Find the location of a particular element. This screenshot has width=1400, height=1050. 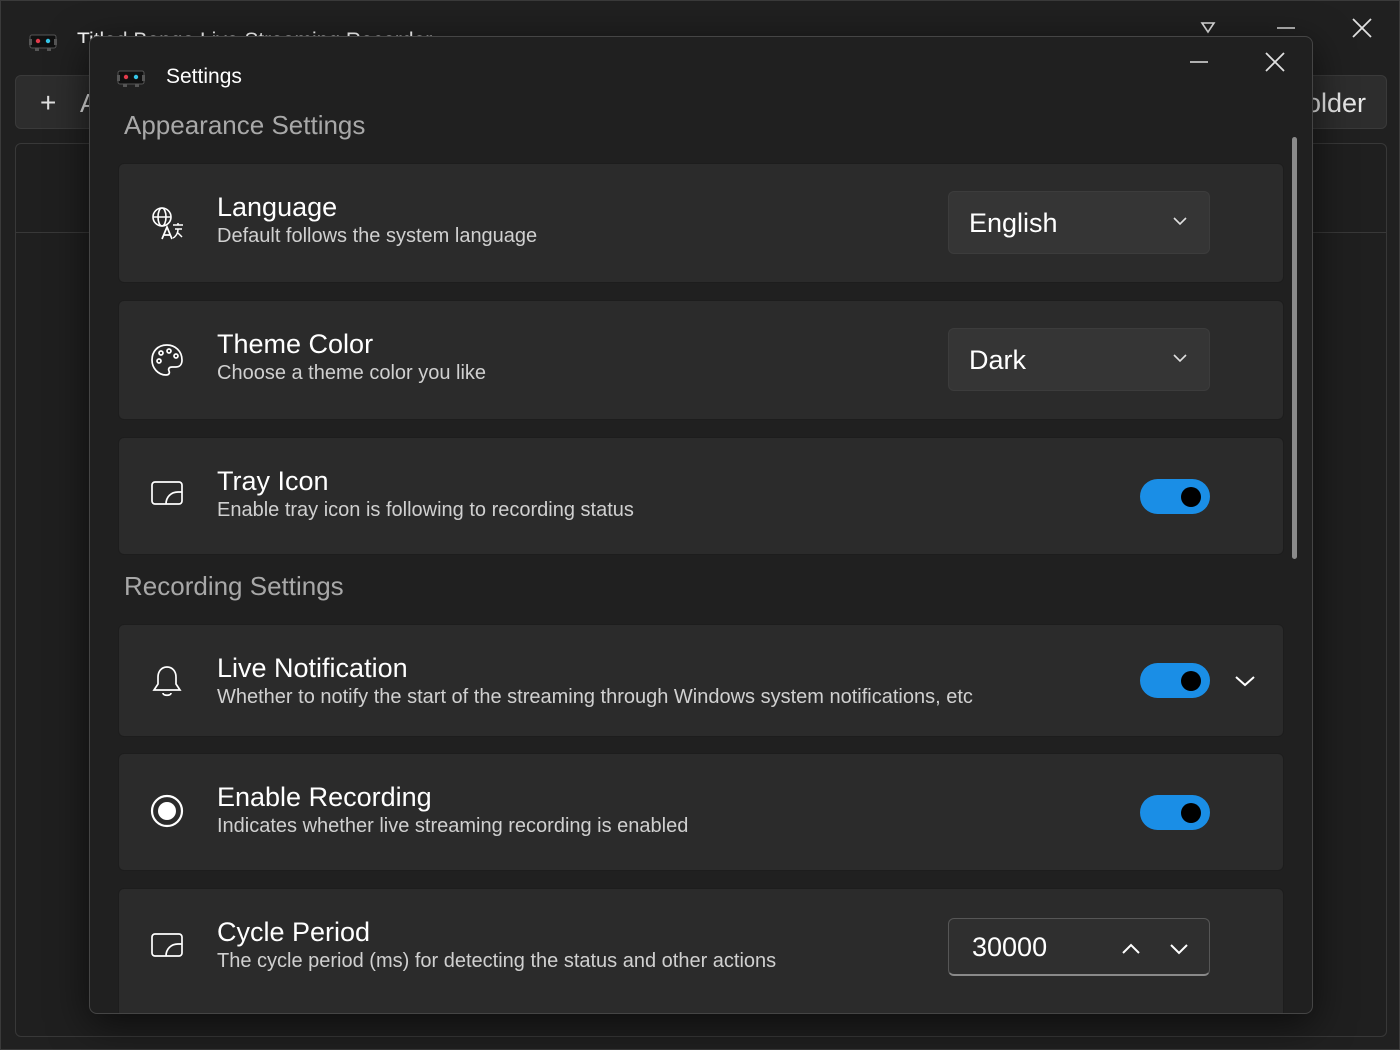

open-folder-label: older is located at coordinates (1335, 103).